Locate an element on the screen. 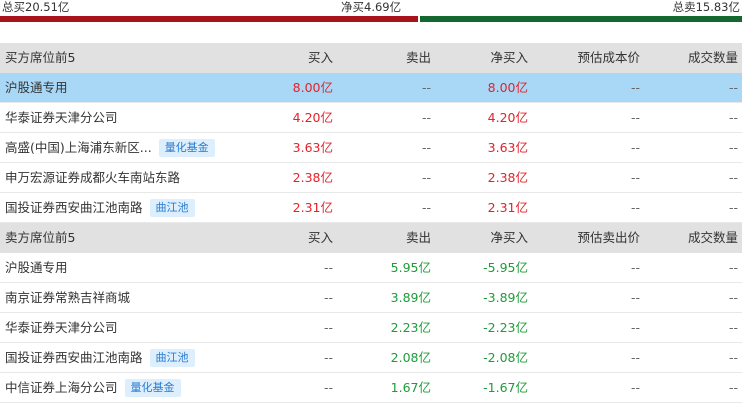  cell-value: 3.89亿 is located at coordinates (410, 297).